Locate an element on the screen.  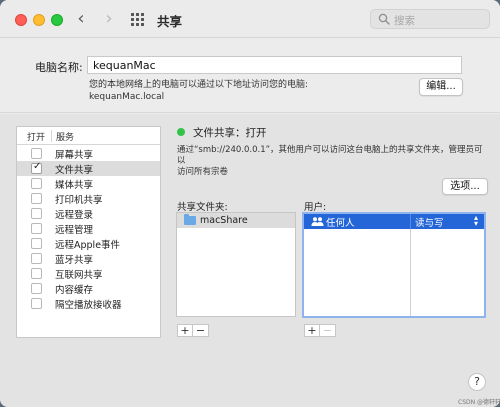
service-row: 文件共享 is located at coordinates (88, 168).